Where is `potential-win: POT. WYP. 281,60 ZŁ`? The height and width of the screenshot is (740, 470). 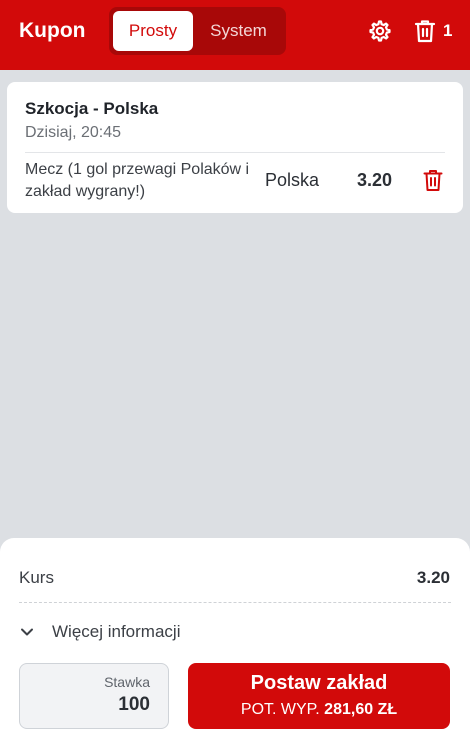
potential-win: POT. WYP. 281,60 ZŁ is located at coordinates (319, 710).